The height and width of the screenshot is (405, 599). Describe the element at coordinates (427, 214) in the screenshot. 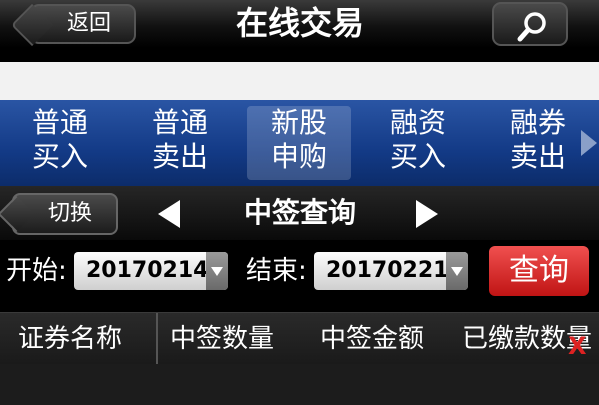

I see `next-arrow-icon` at that location.